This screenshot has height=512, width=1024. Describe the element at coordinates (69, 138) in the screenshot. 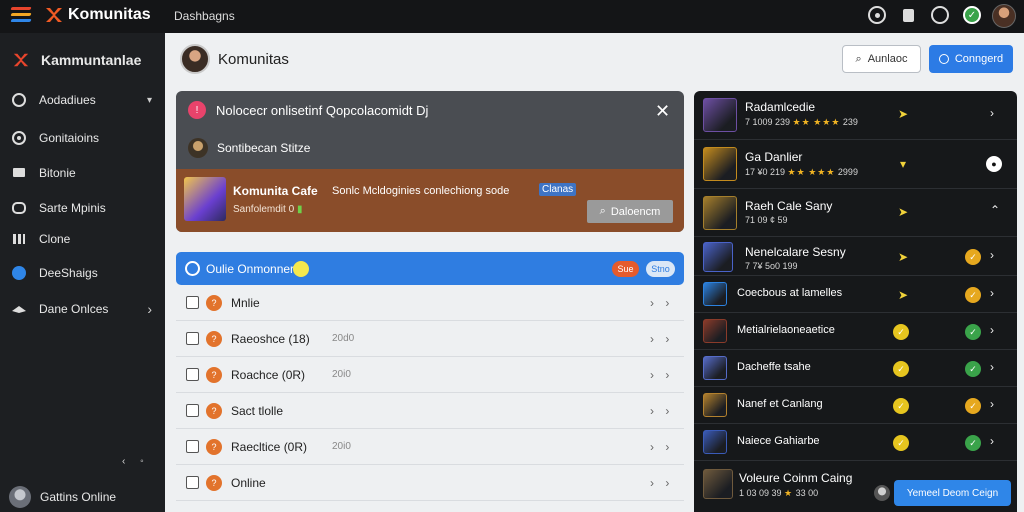

I see `sidebar-item-label: Gonitaioins` at that location.